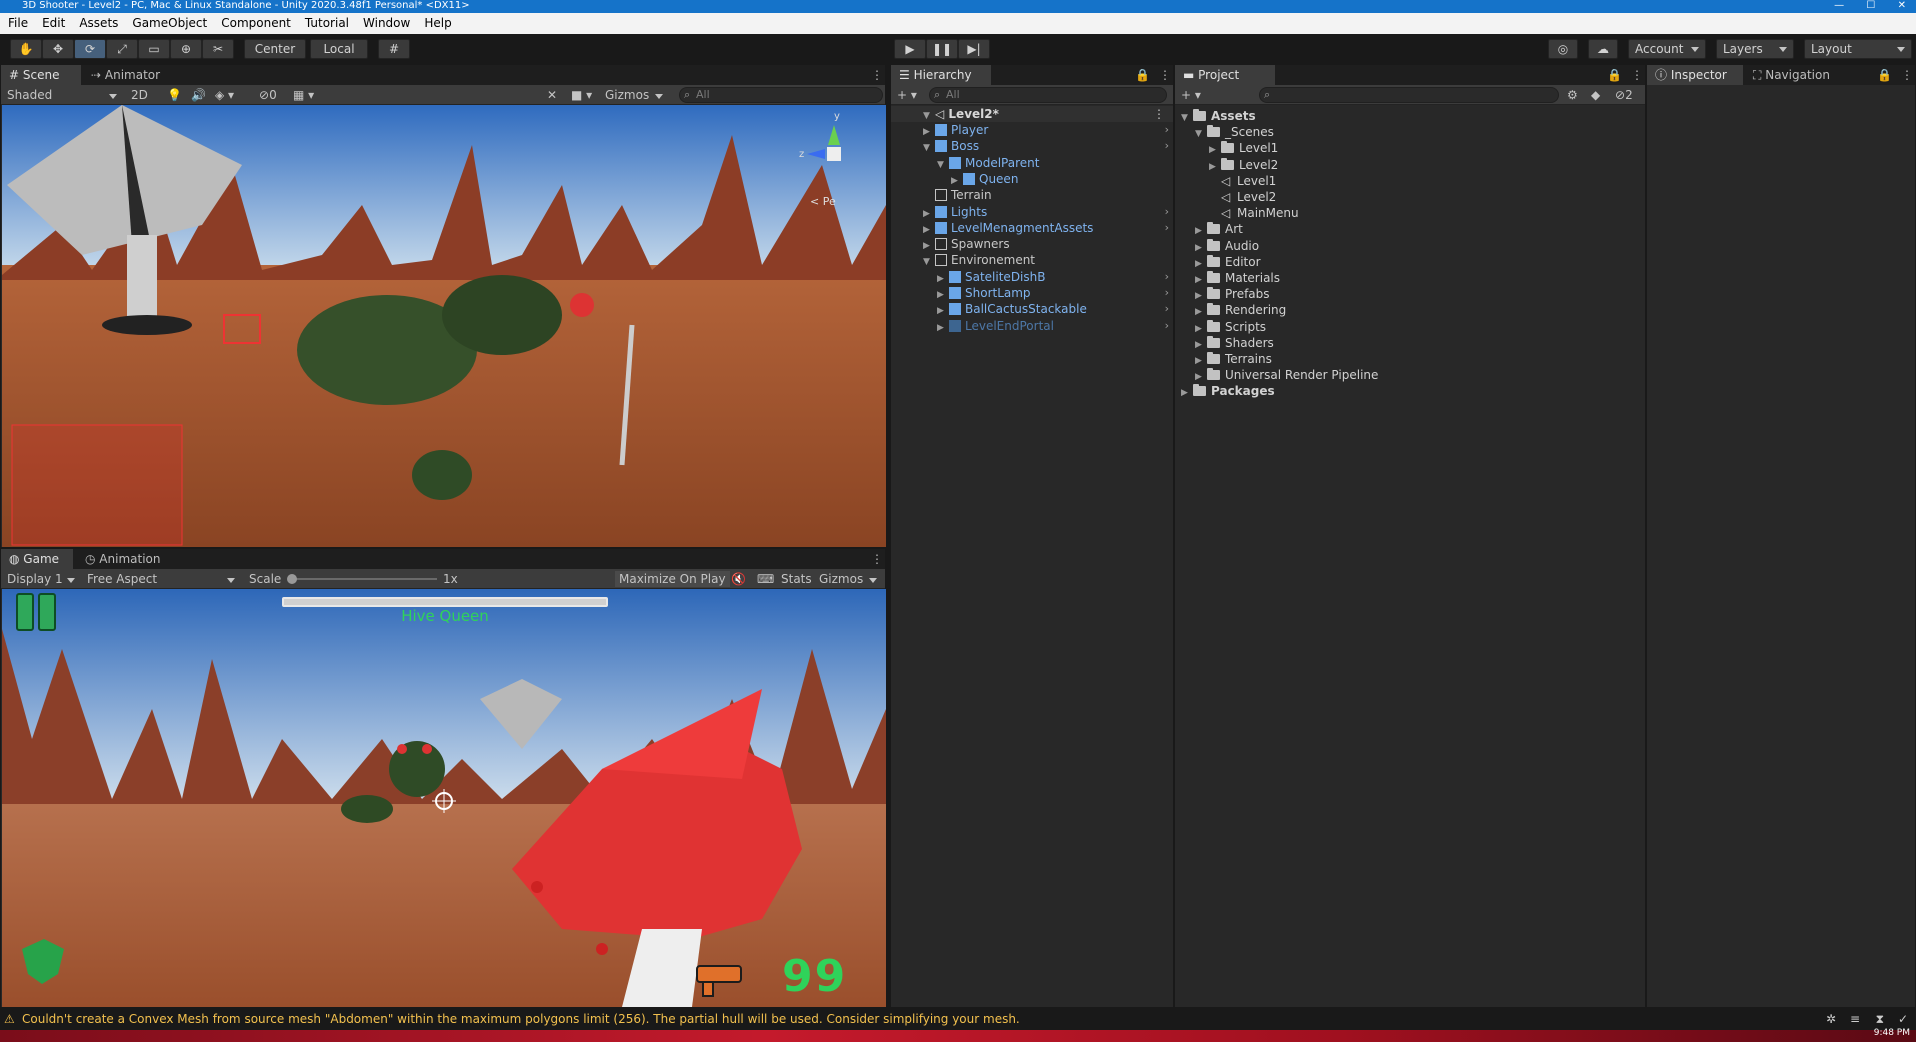  I want to click on project-folder-item: ▶ Packages, so click(1410, 391).